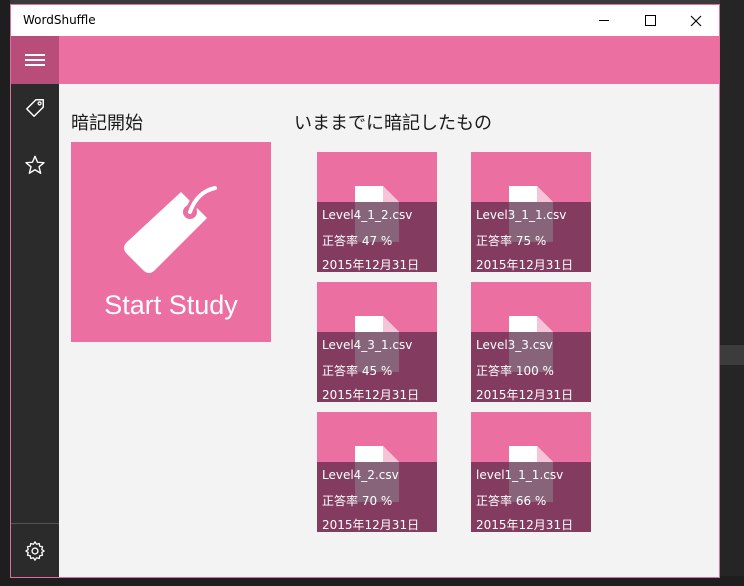 The width and height of the screenshot is (744, 586). Describe the element at coordinates (365, 20) in the screenshot. I see `title-bar: WordShuffle` at that location.